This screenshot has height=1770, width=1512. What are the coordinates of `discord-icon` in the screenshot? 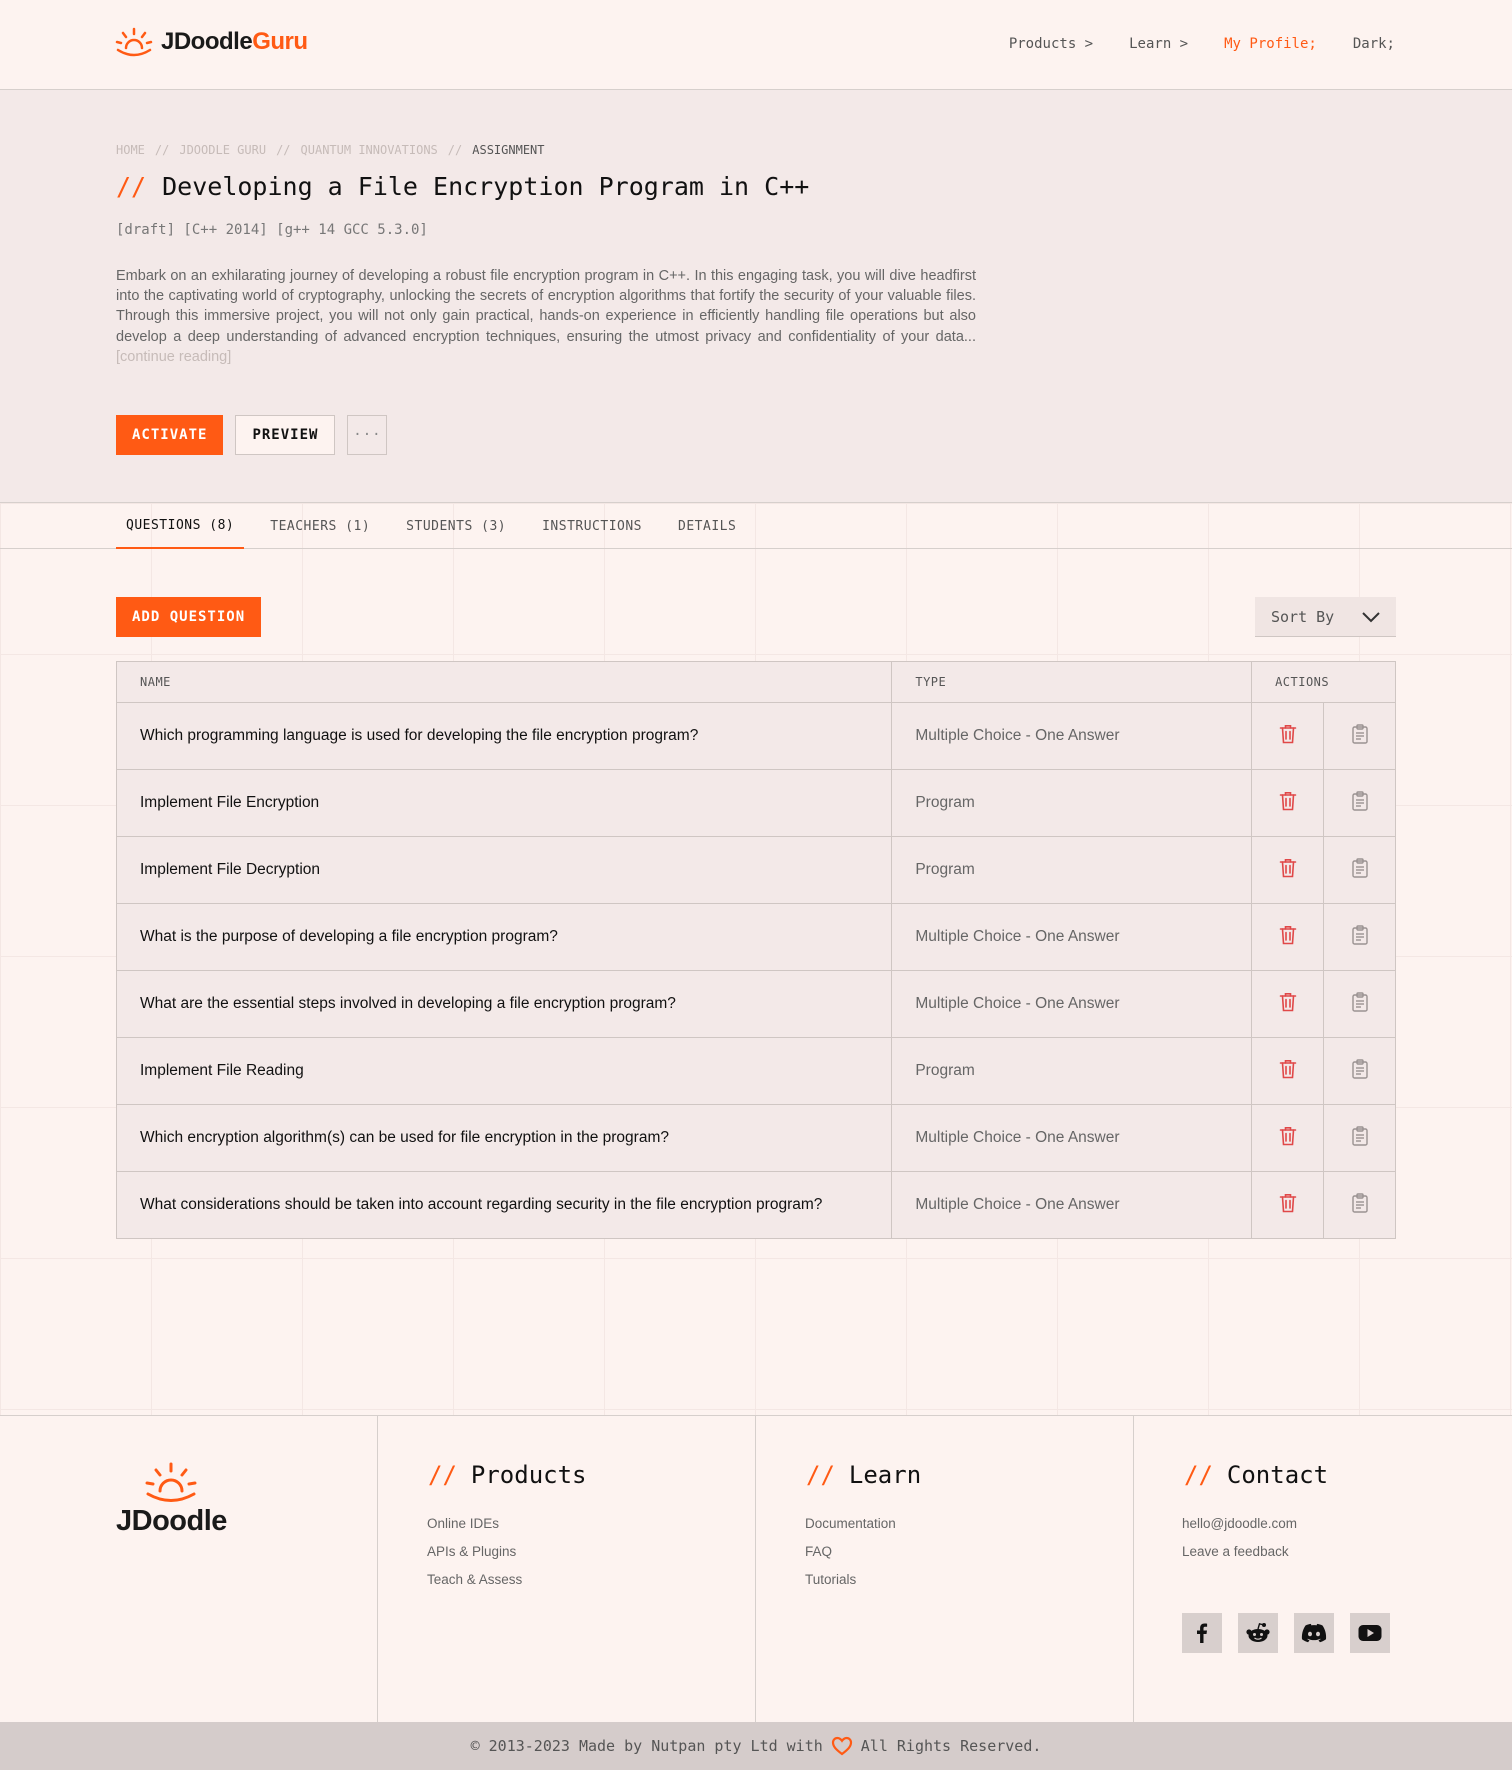 It's located at (1314, 1633).